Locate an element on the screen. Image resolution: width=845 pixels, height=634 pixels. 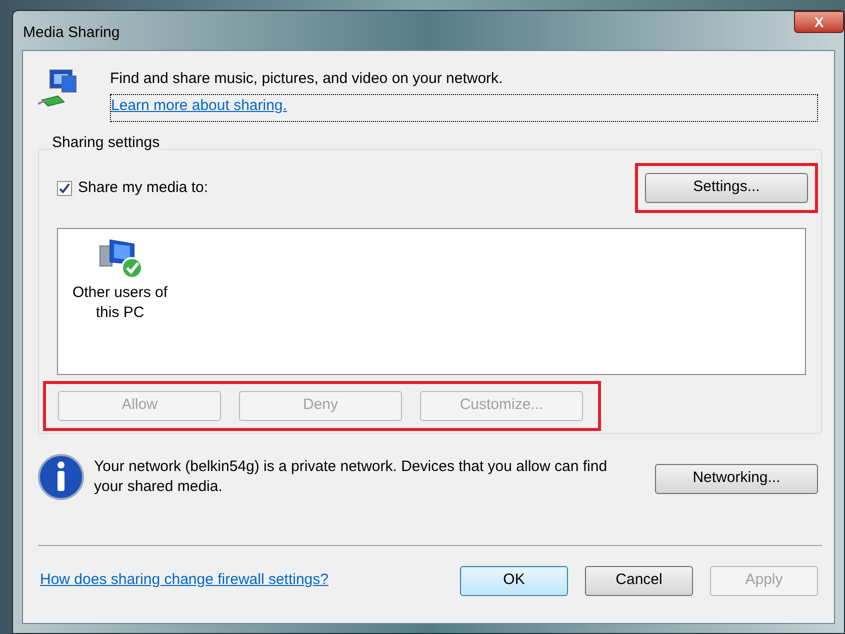
device-label: Other users of this PC is located at coordinates (120, 302).